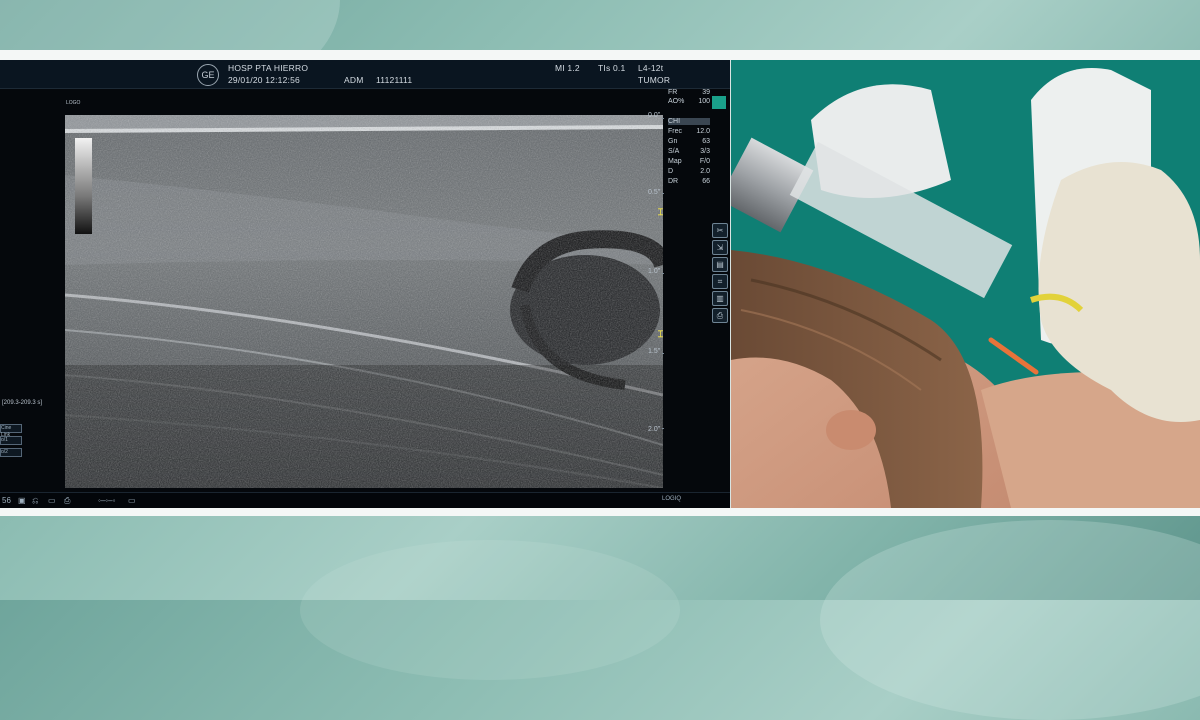 This screenshot has height=720, width=1200. I want to click on printer-status-icon: ⎙, so click(67, 501).